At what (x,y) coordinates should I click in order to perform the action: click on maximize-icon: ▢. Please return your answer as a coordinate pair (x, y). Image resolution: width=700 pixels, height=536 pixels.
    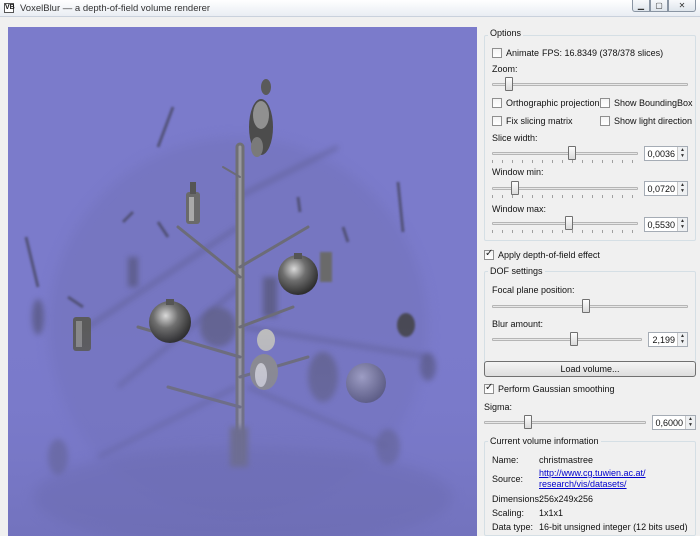
    Looking at the image, I should click on (659, 5).